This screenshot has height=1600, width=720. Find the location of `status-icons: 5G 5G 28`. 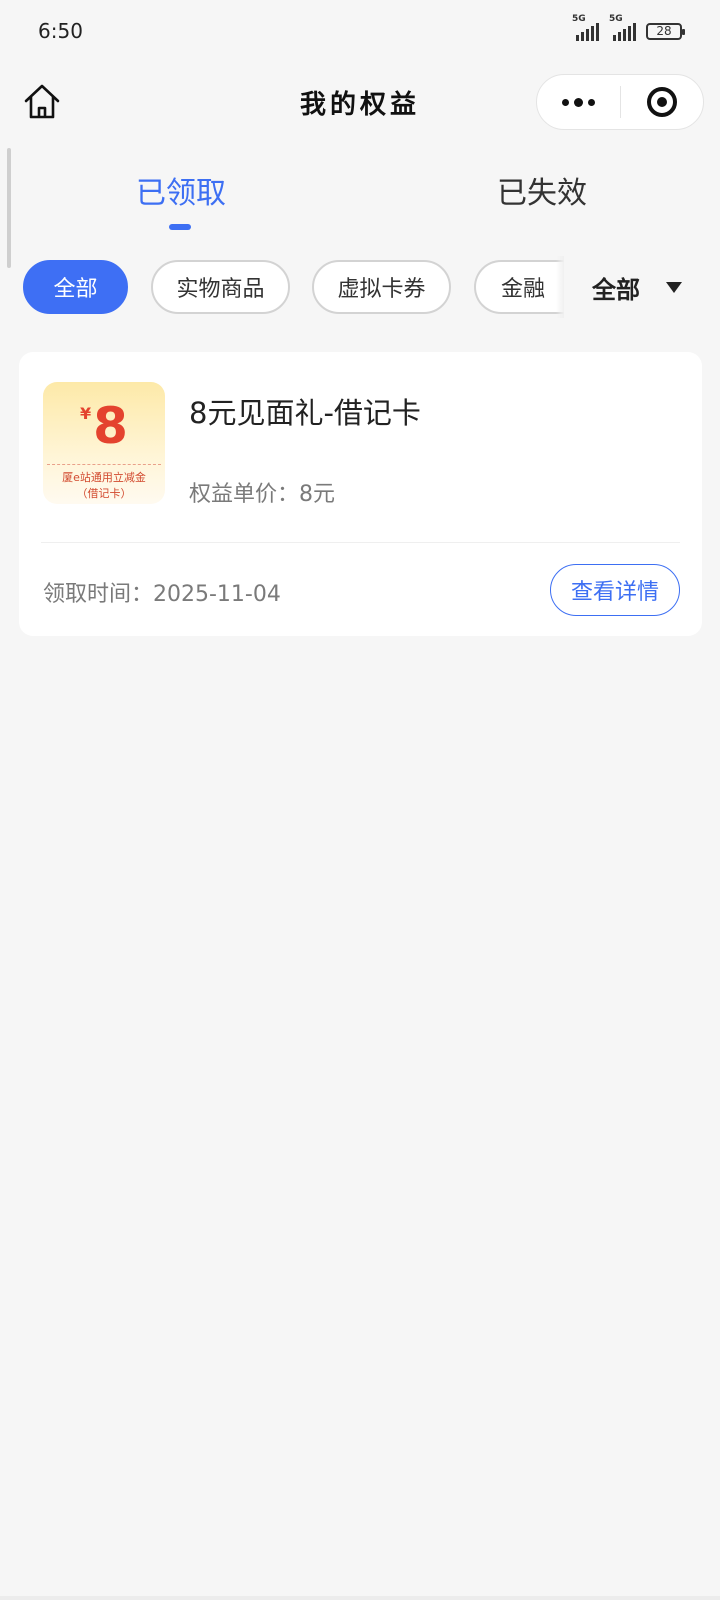

status-icons: 5G 5G 28 is located at coordinates (628, 27).